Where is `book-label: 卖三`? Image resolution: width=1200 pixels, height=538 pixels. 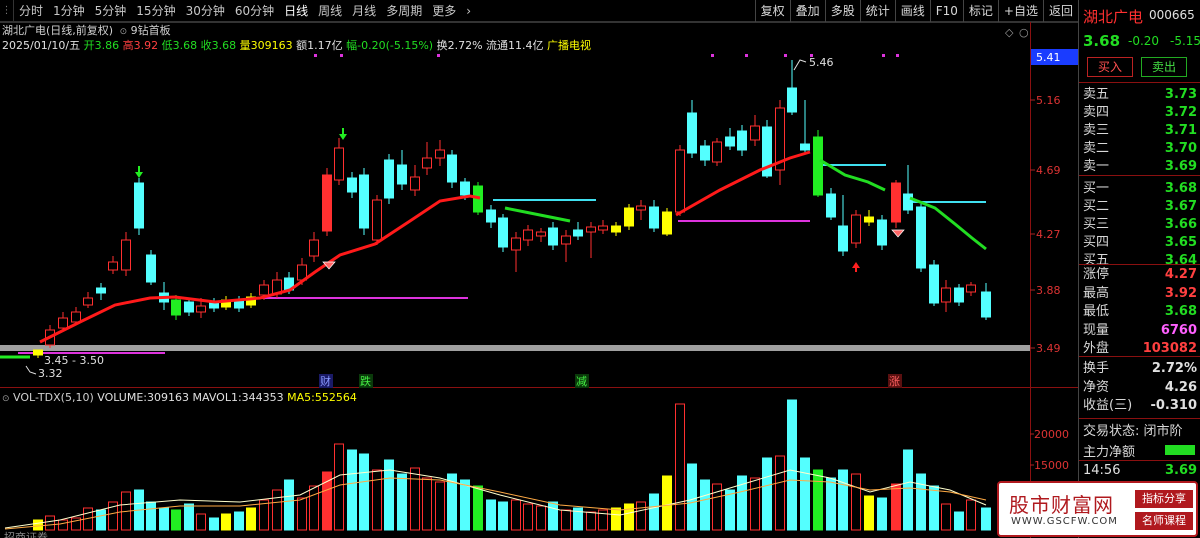
book-label: 卖三 is located at coordinates (1096, 130).